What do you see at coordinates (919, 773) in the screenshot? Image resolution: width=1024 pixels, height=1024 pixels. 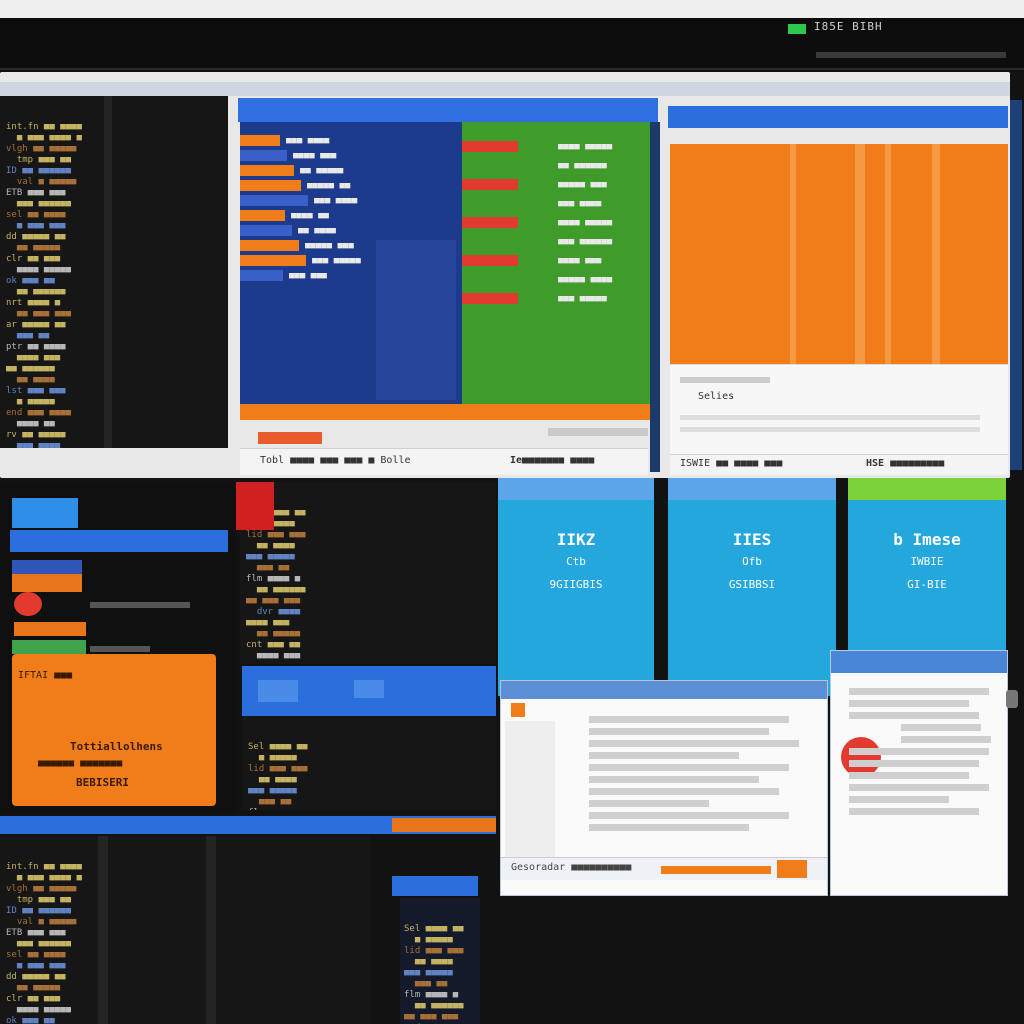 I see `document-window-right` at bounding box center [919, 773].